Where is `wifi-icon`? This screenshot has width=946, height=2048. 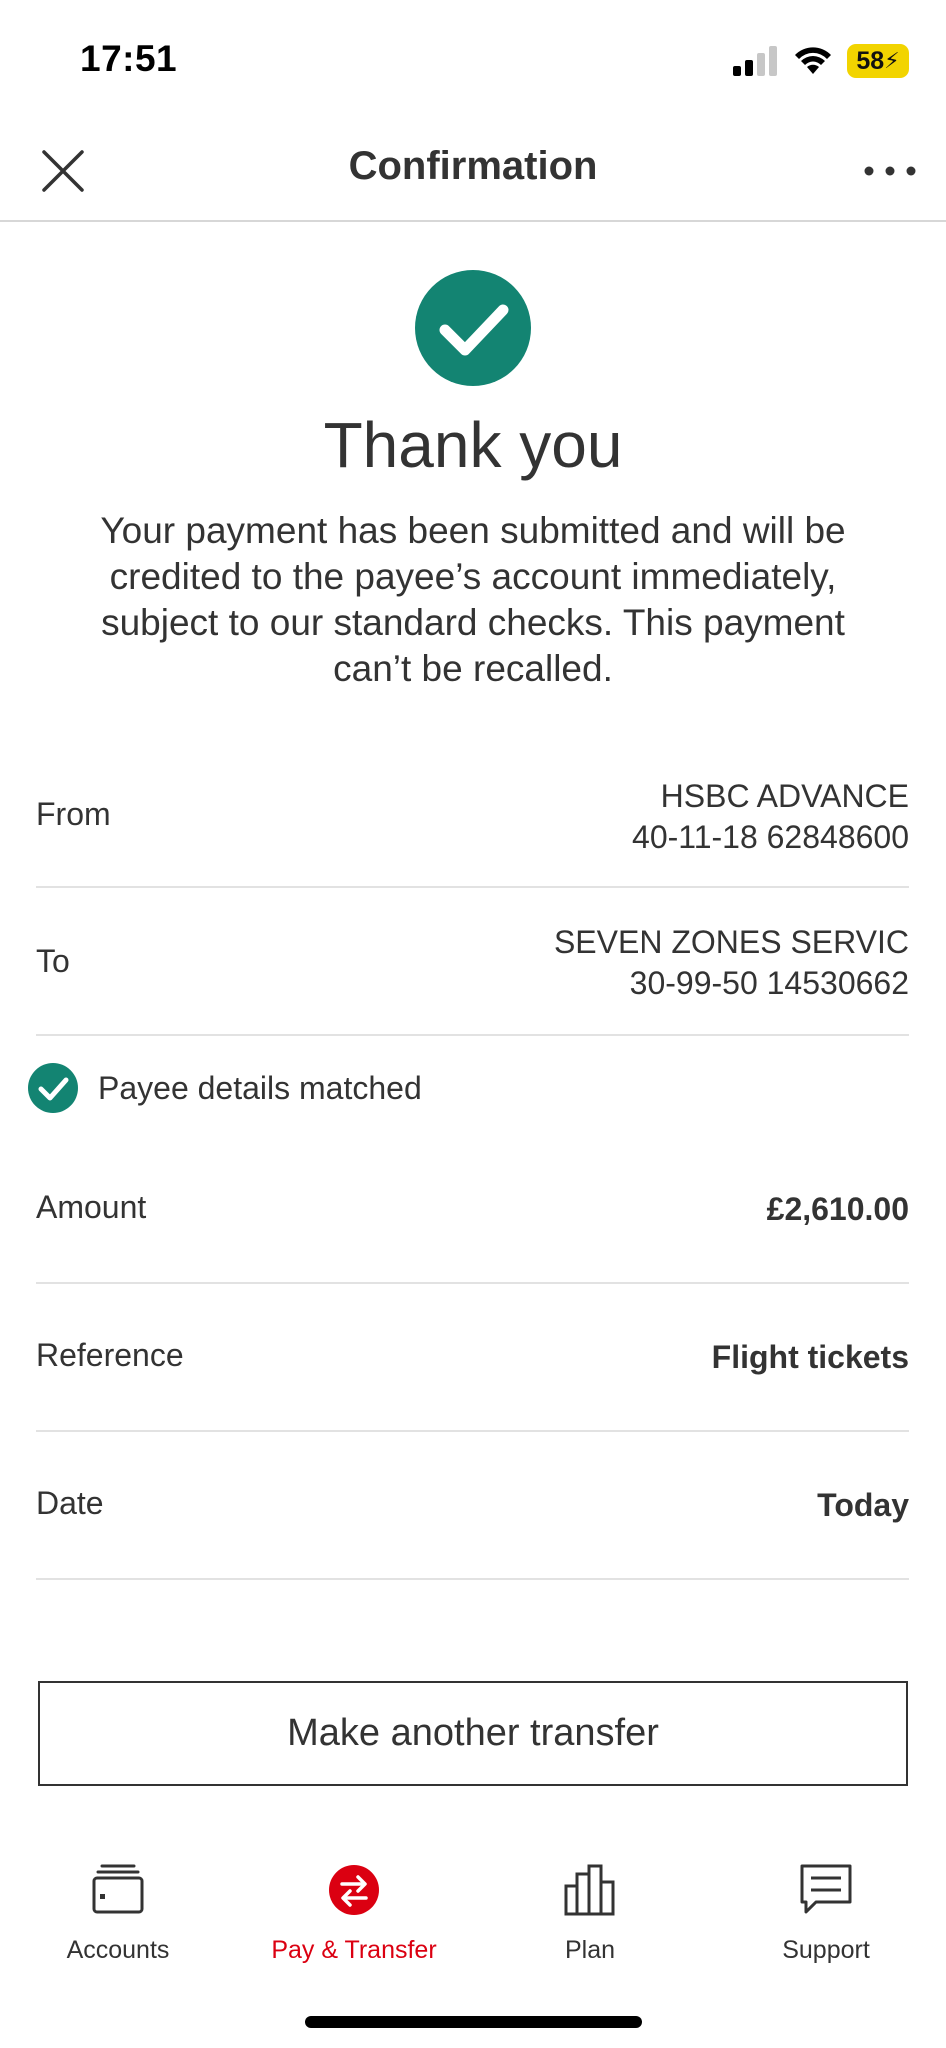
wifi-icon is located at coordinates (813, 60).